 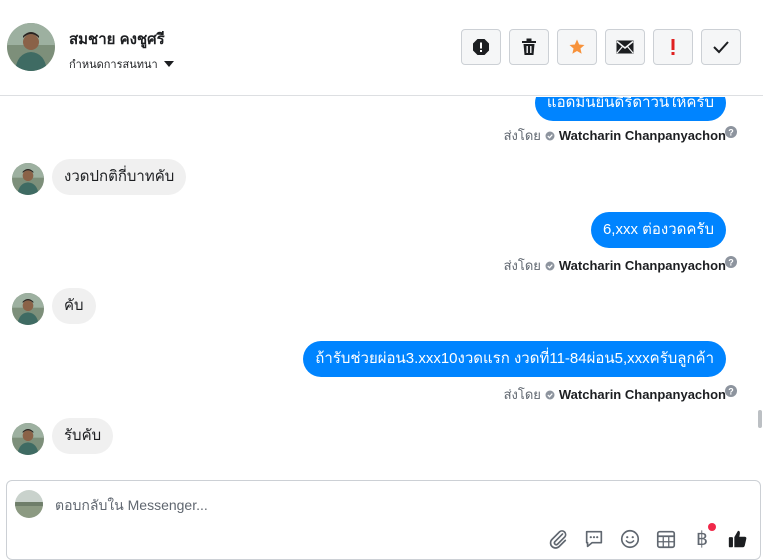 I want to click on attachment-button, so click(x=558, y=539).